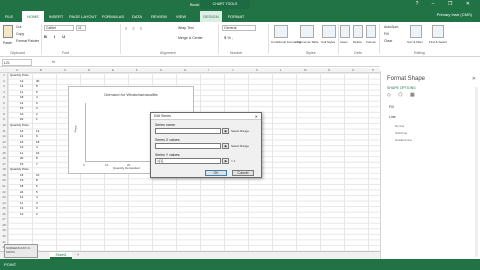  Describe the element at coordinates (78, 255) in the screenshot. I see `add-sheet-icon: +` at that location.